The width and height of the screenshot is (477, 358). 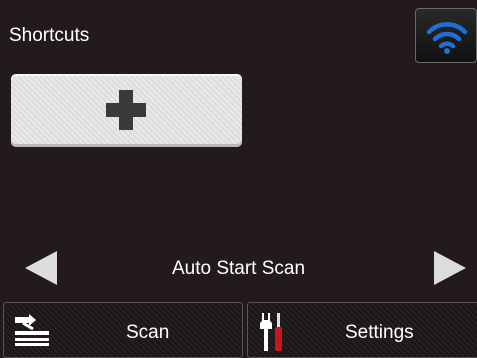 I want to click on wifi-button, so click(x=446, y=35).